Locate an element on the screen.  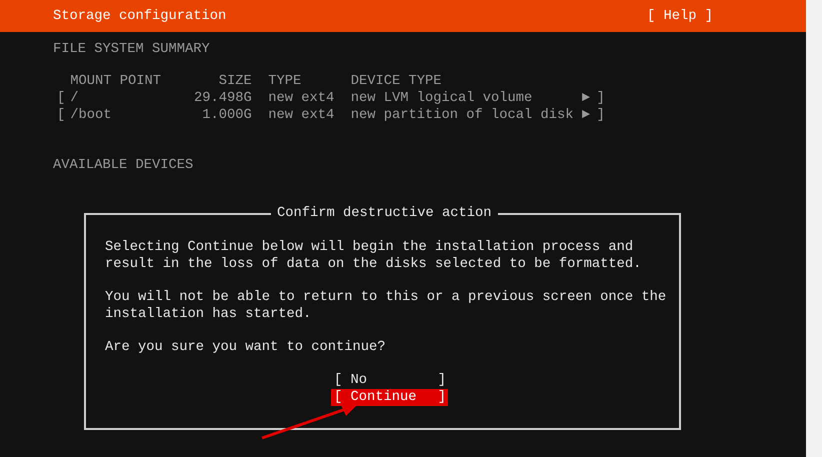
mount-point-cell-text: /boot is located at coordinates (91, 115).